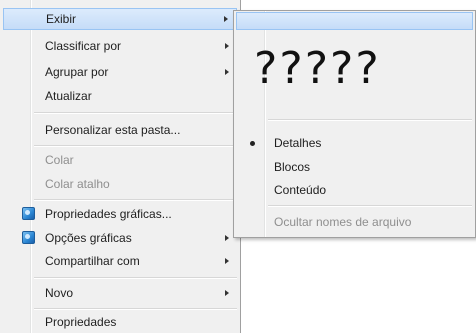 This screenshot has height=333, width=476. Describe the element at coordinates (120, 160) in the screenshot. I see `menu-item-colar: Colar` at that location.